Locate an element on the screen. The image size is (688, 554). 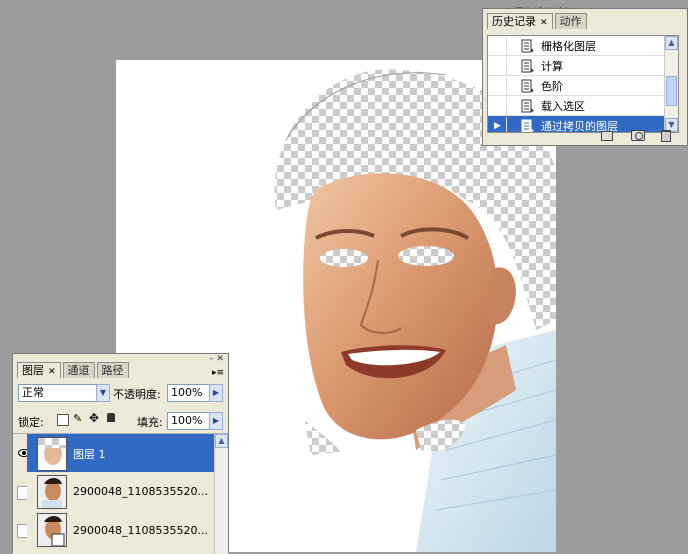
scroll-thumb is located at coordinates (671, 91).